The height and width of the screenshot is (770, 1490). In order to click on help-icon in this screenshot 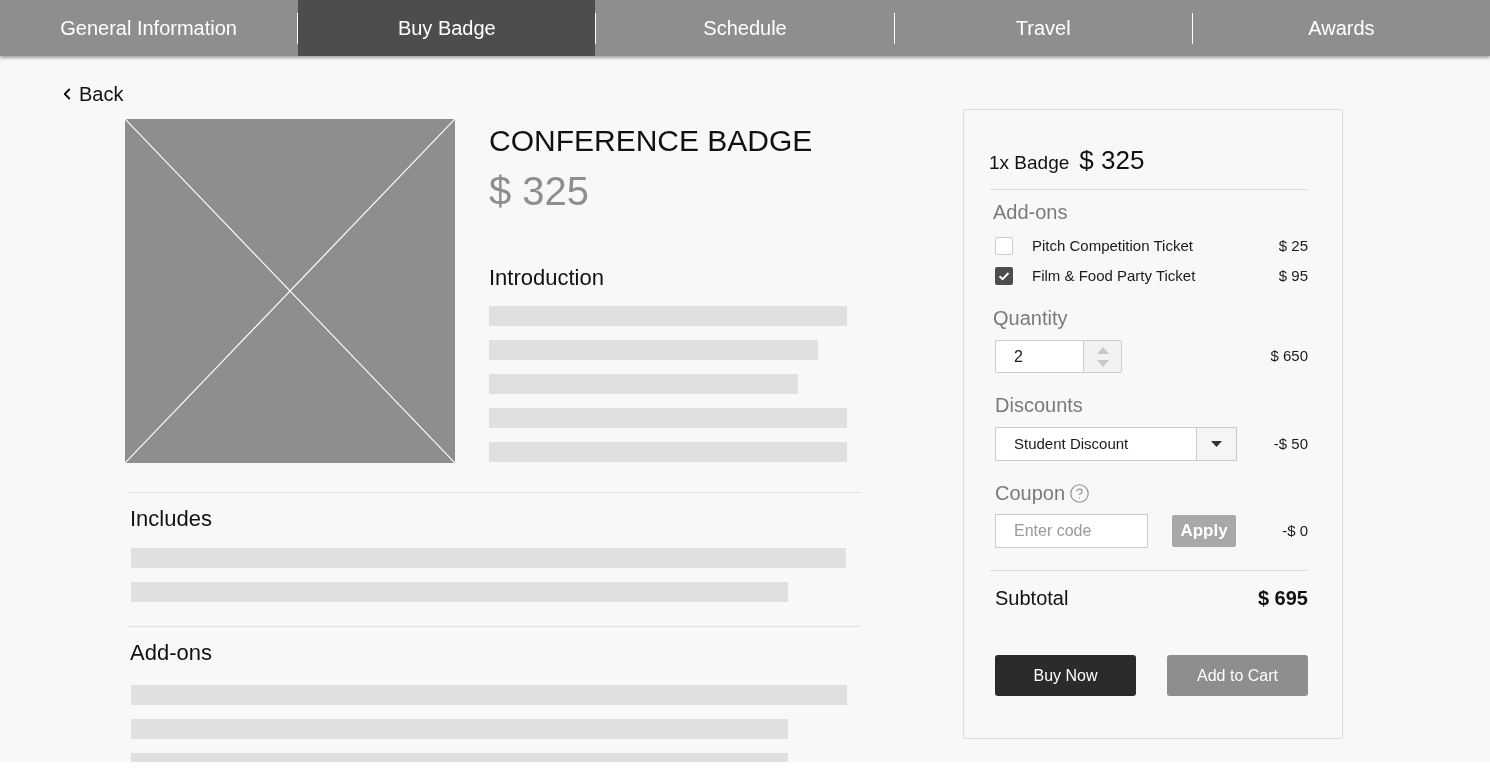, I will do `click(1080, 493)`.